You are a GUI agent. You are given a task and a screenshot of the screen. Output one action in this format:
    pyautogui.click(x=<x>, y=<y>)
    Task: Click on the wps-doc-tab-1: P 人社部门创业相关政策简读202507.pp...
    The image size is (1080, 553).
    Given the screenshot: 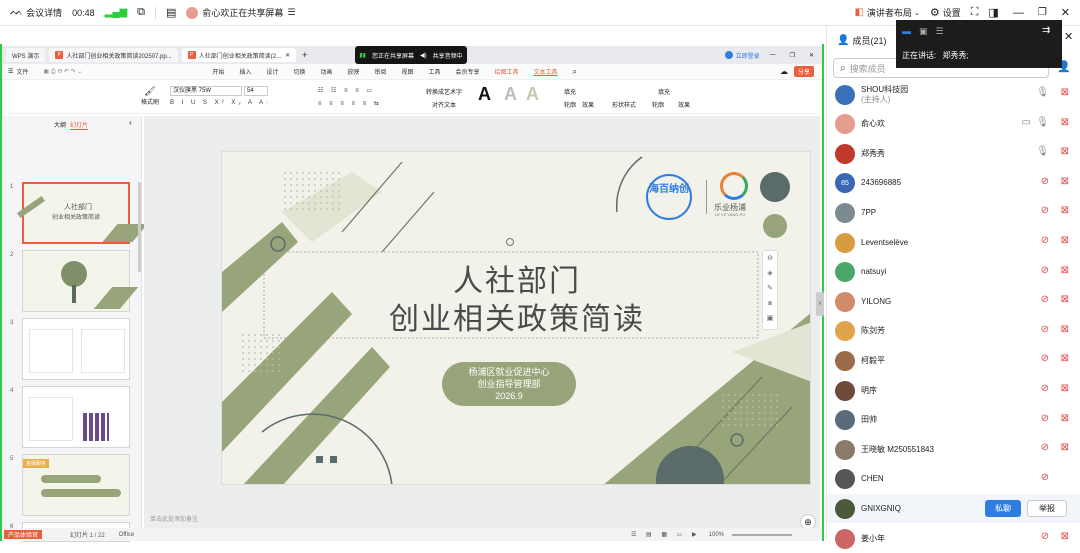 What is the action you would take?
    pyautogui.click(x=113, y=55)
    